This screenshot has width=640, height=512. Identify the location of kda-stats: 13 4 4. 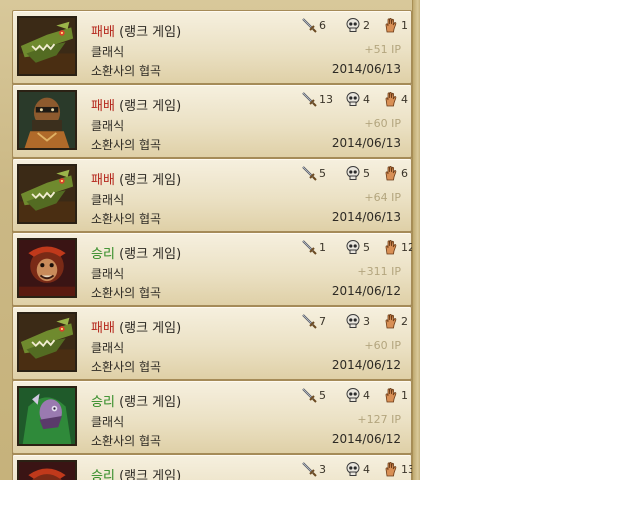
(356, 100).